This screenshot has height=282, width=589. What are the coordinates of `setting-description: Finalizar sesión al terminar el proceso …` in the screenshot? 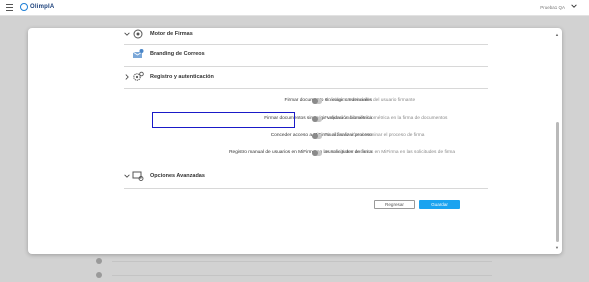 It's located at (375, 135).